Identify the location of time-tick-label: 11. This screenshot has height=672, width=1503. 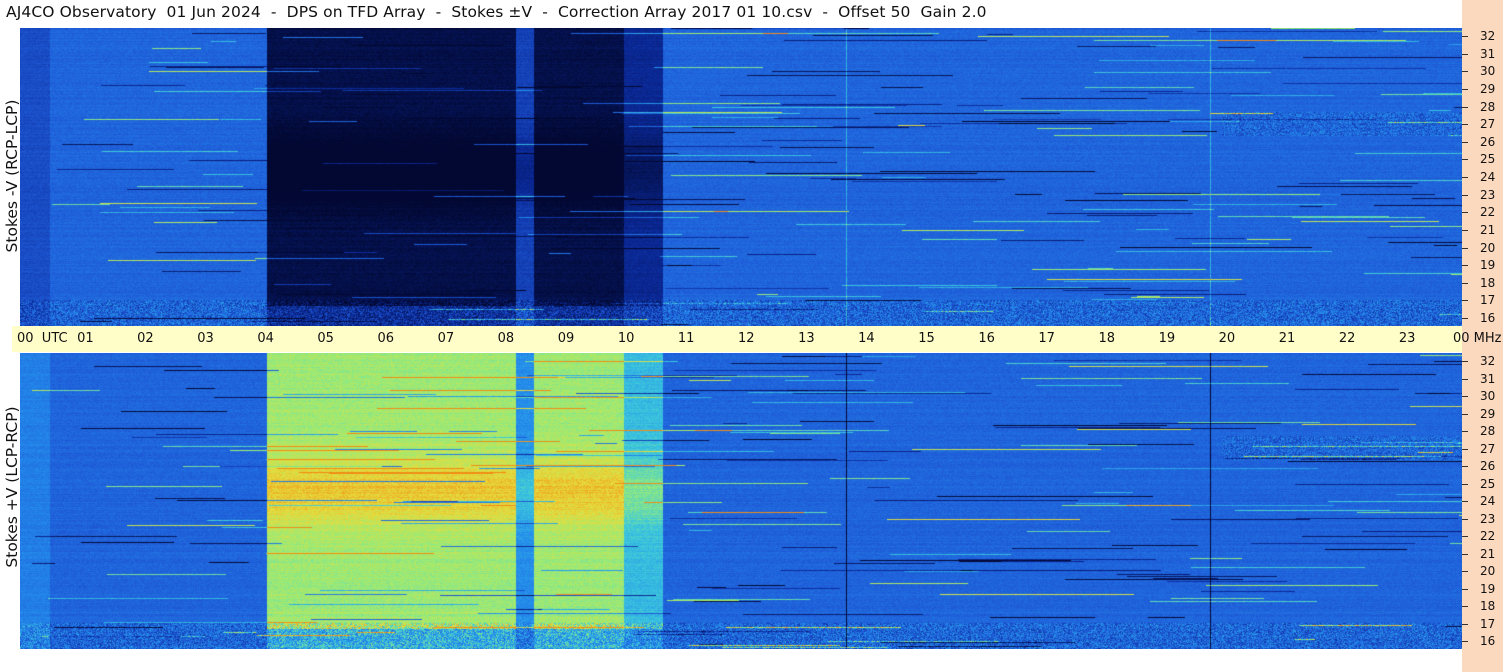
(686, 338).